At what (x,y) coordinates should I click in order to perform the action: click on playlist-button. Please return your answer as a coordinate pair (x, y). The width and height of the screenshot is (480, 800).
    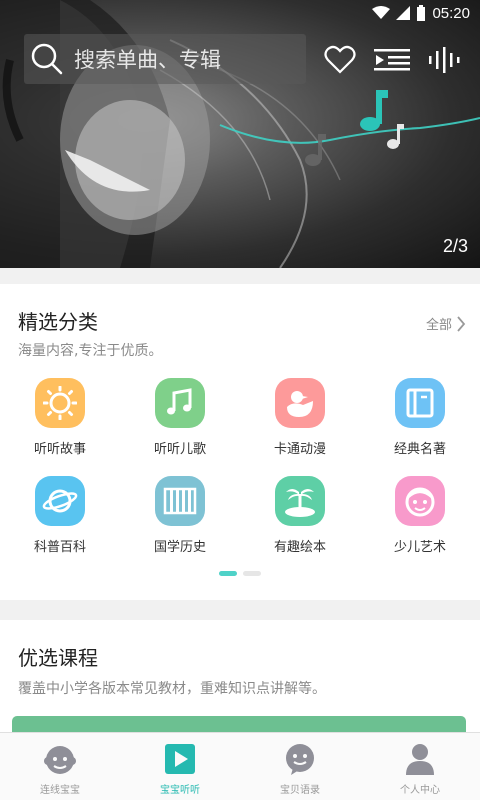
    Looking at the image, I should click on (392, 60).